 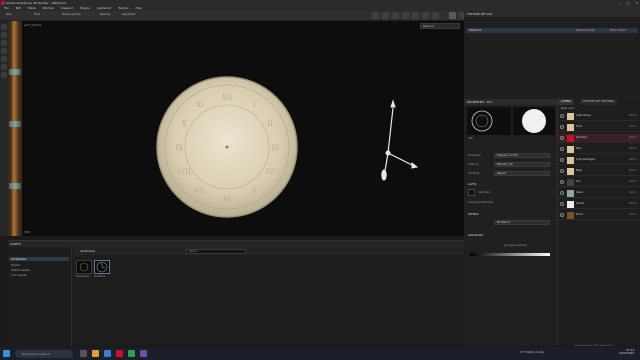 I want to click on browser-icon, so click(x=107, y=353).